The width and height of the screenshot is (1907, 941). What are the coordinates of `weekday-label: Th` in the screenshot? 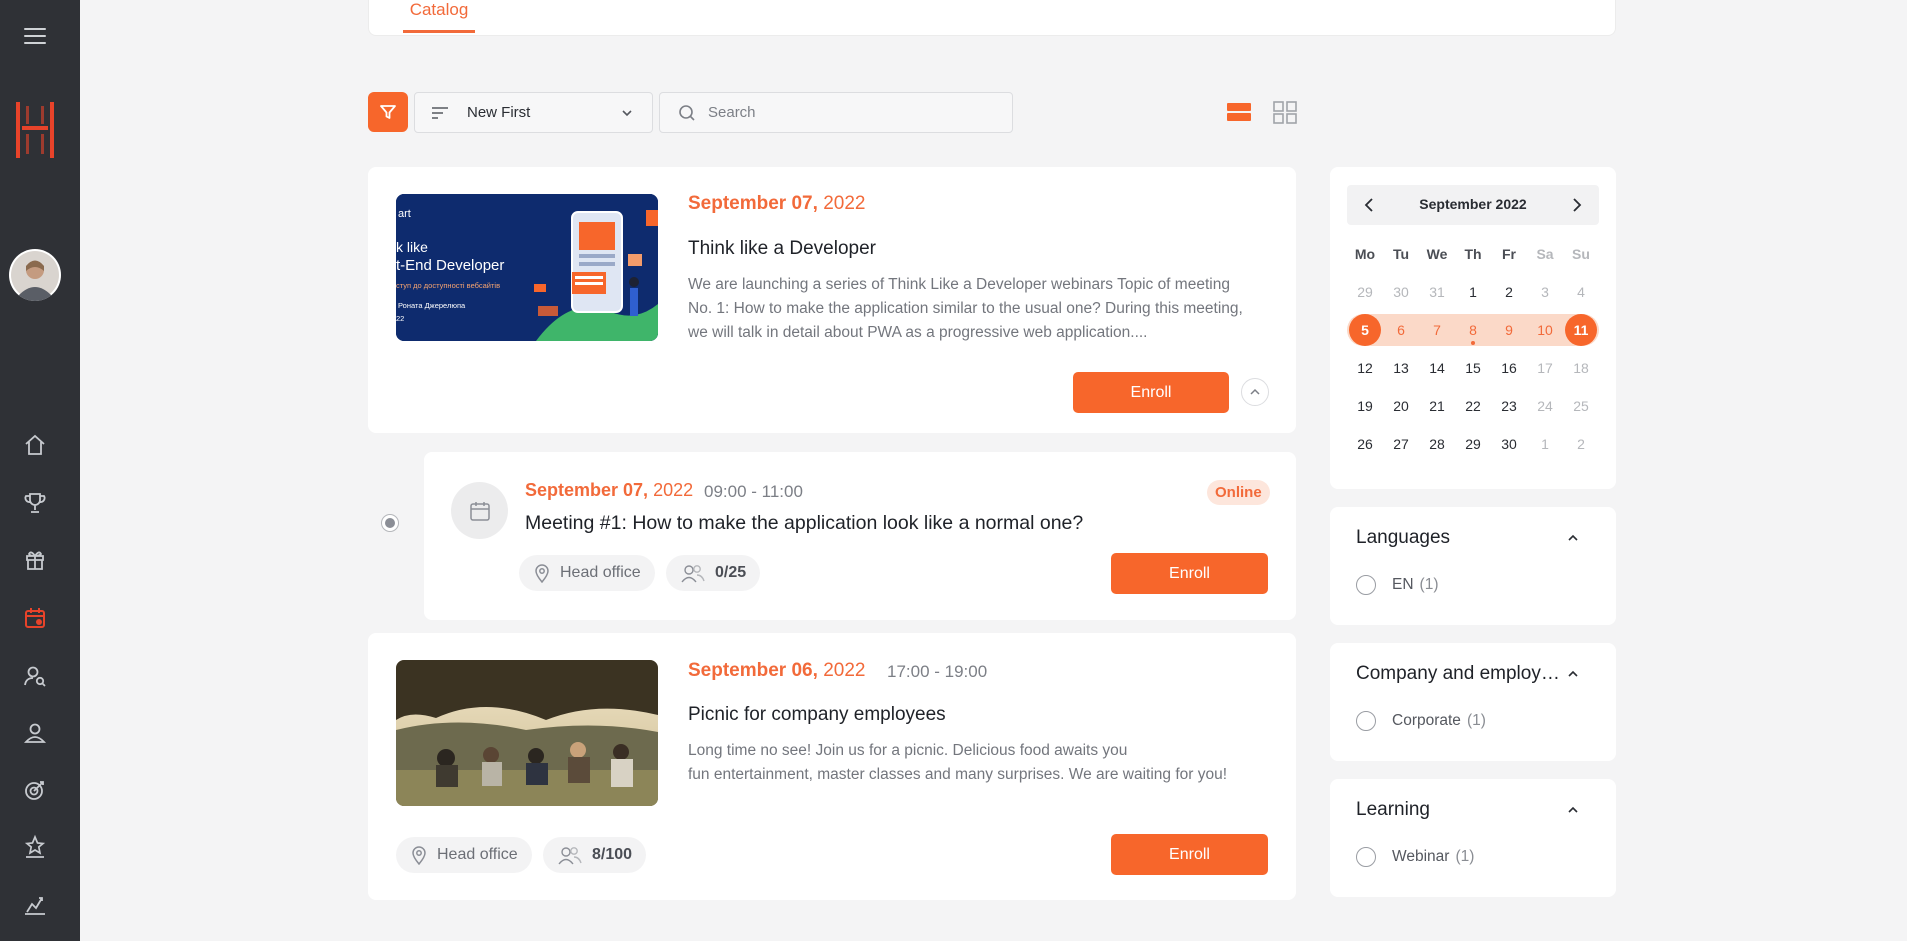 It's located at (1473, 254).